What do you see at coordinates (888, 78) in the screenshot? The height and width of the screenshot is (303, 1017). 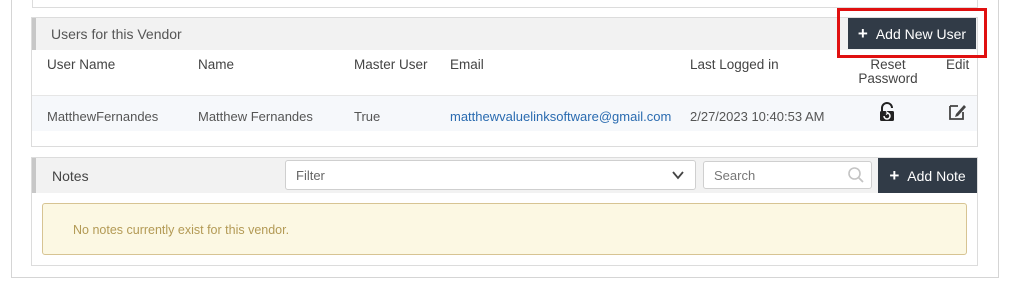 I see `reset-password-line2: Password` at bounding box center [888, 78].